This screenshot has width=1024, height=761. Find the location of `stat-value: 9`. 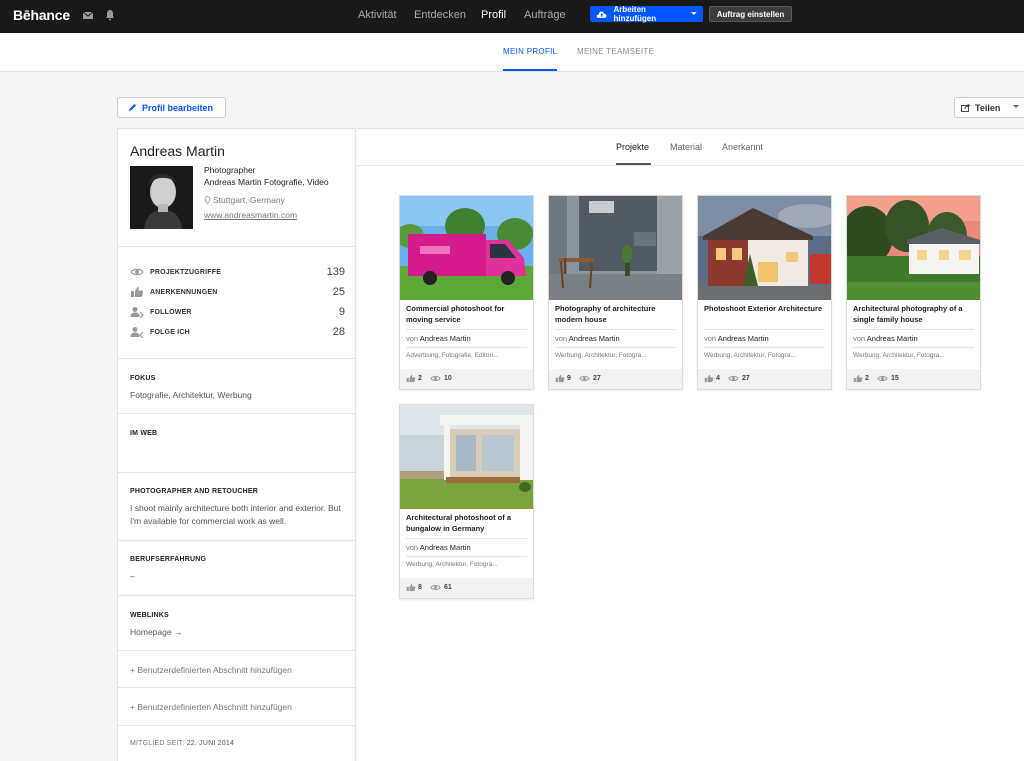

stat-value: 9 is located at coordinates (341, 312).